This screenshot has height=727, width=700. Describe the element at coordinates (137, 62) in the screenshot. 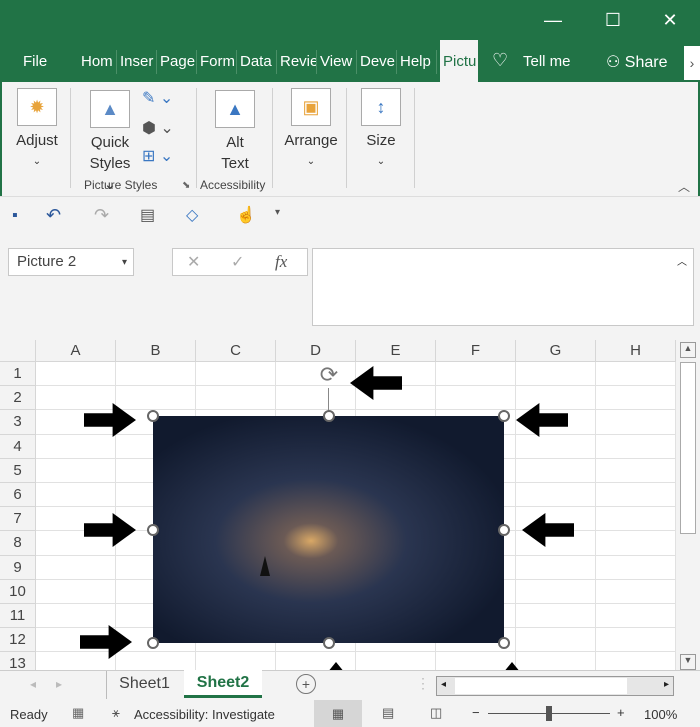

I see `tab-insert: Inser` at that location.